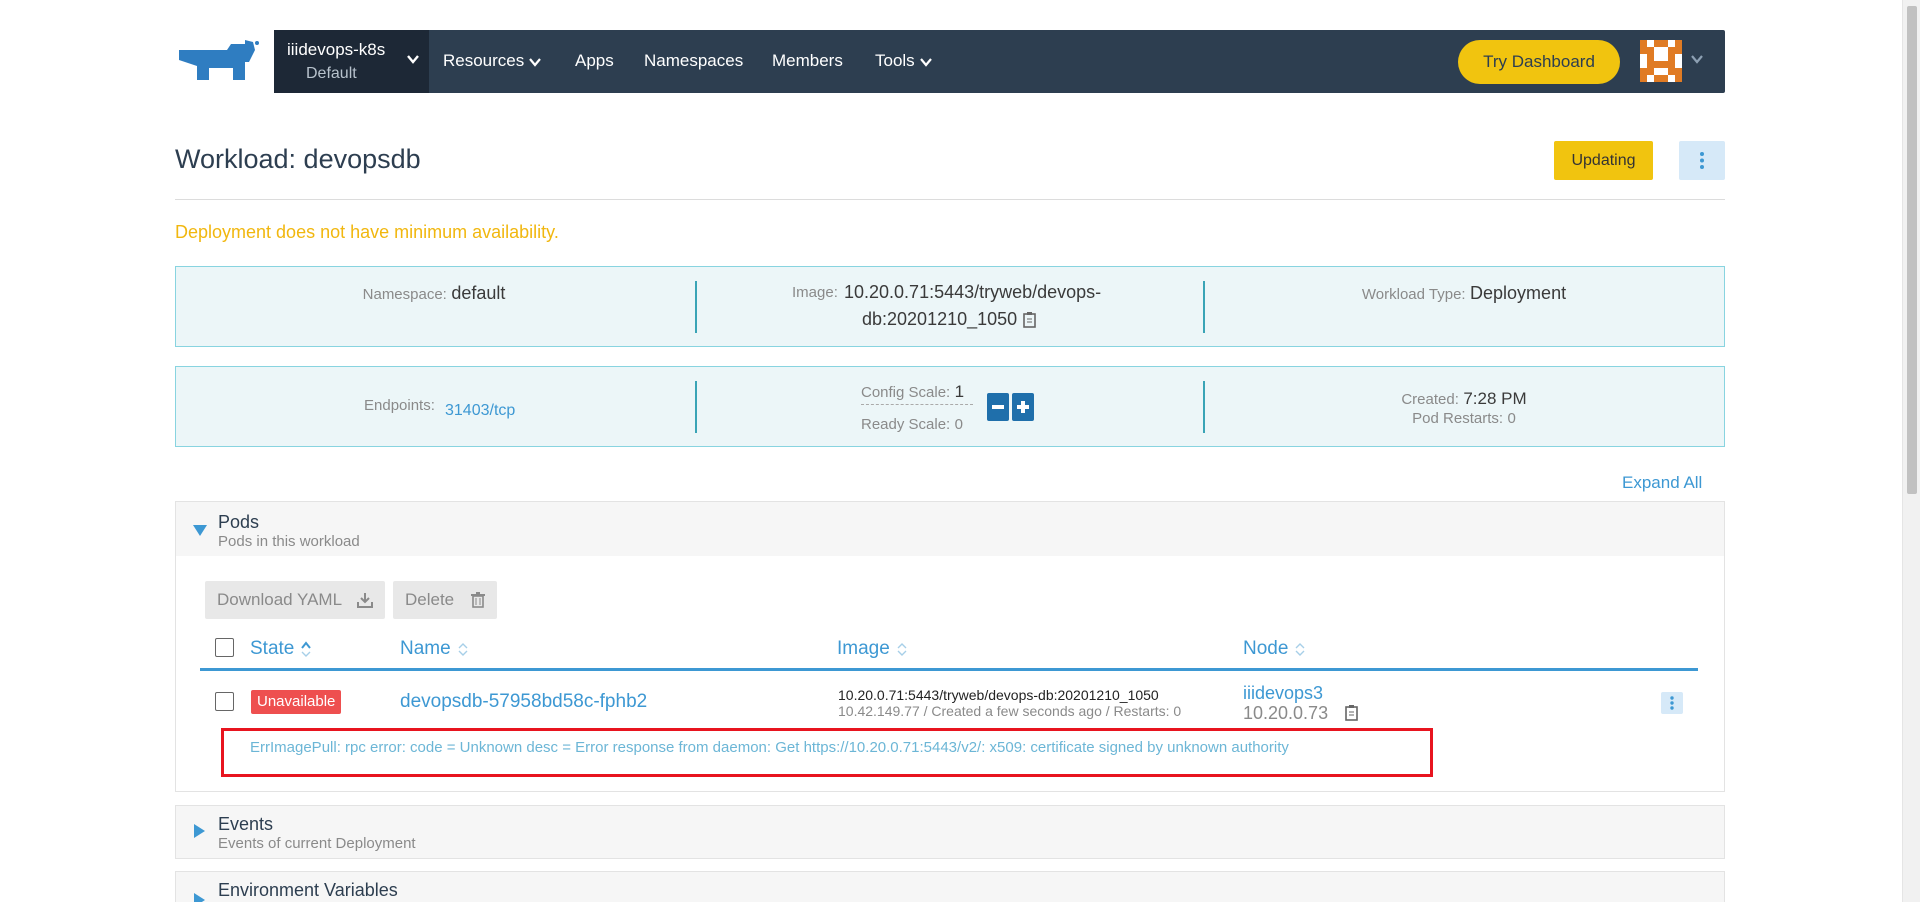  I want to click on status-badge: Updating, so click(1603, 160).